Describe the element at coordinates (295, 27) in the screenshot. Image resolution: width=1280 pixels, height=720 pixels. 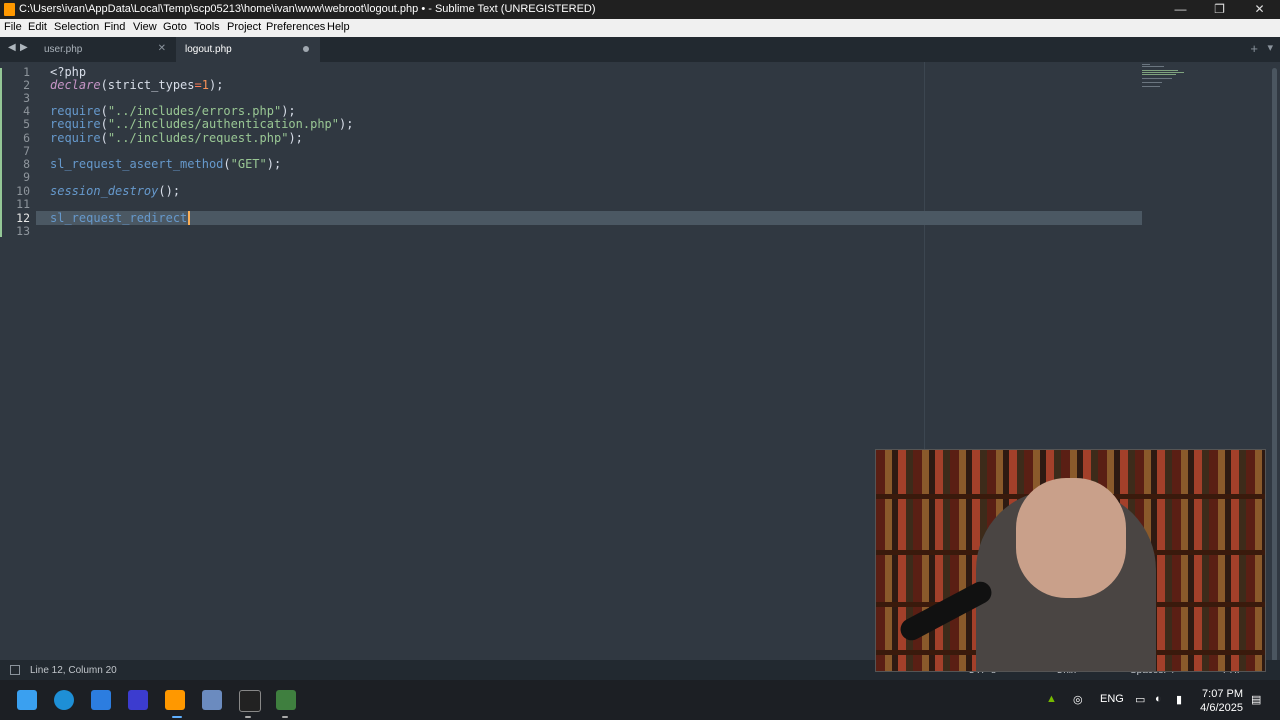
I see `menu-preferences: Preferences` at that location.